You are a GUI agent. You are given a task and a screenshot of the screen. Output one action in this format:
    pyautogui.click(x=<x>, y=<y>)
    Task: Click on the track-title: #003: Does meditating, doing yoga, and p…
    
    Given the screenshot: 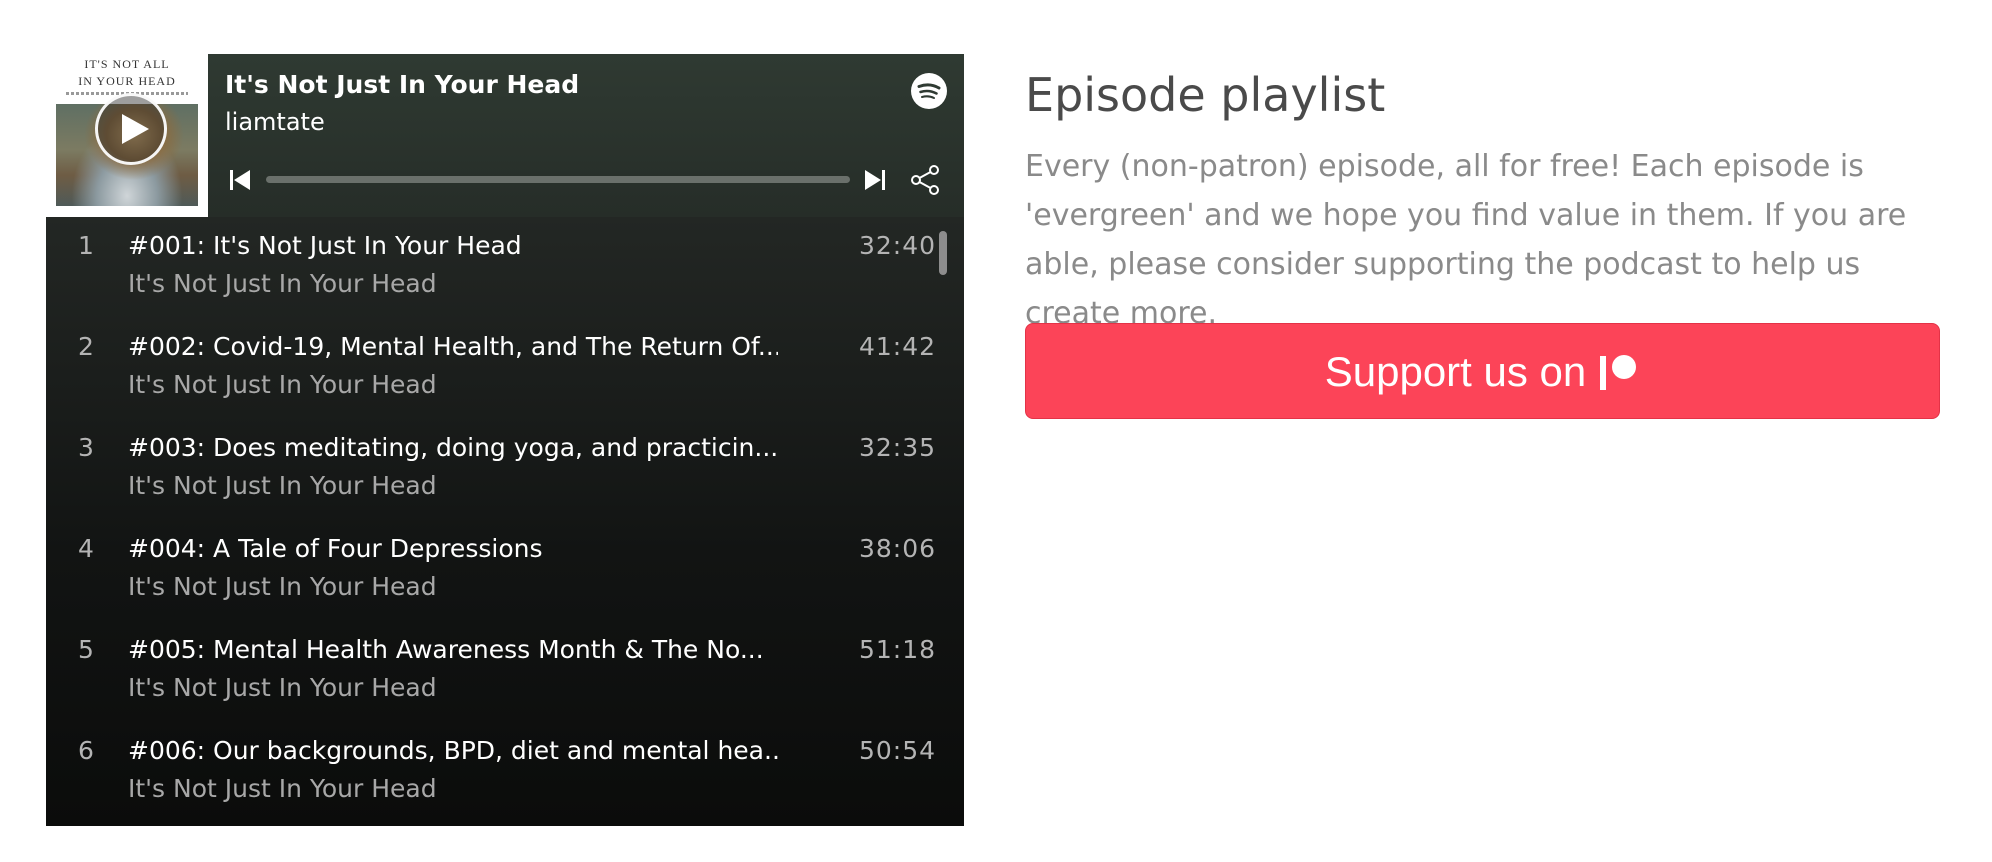 What is the action you would take?
    pyautogui.click(x=453, y=447)
    